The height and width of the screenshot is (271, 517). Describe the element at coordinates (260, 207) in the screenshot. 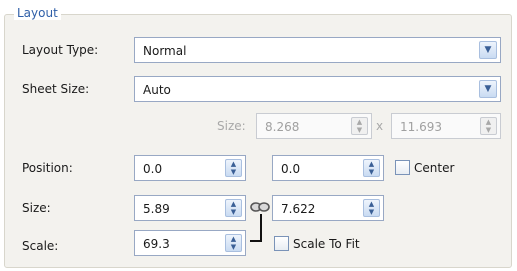

I see `chain-link-icon` at that location.